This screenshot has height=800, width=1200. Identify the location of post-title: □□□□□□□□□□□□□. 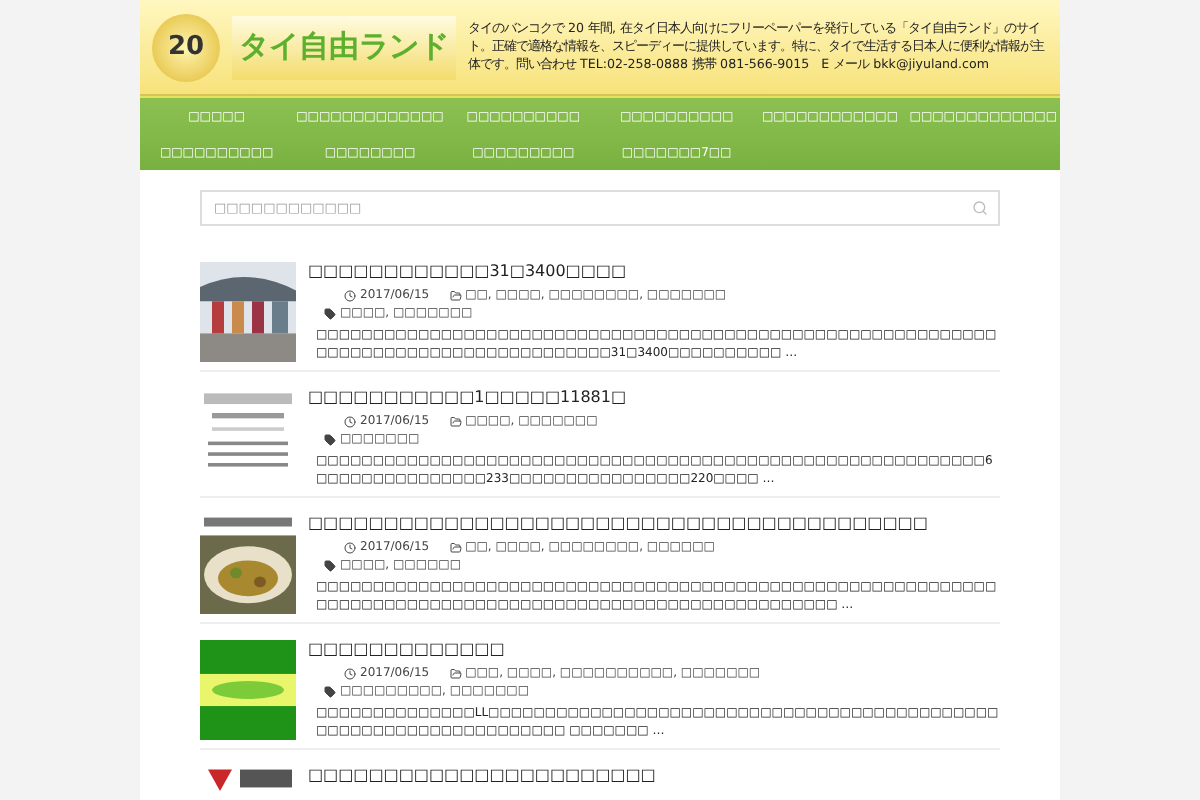
(654, 649).